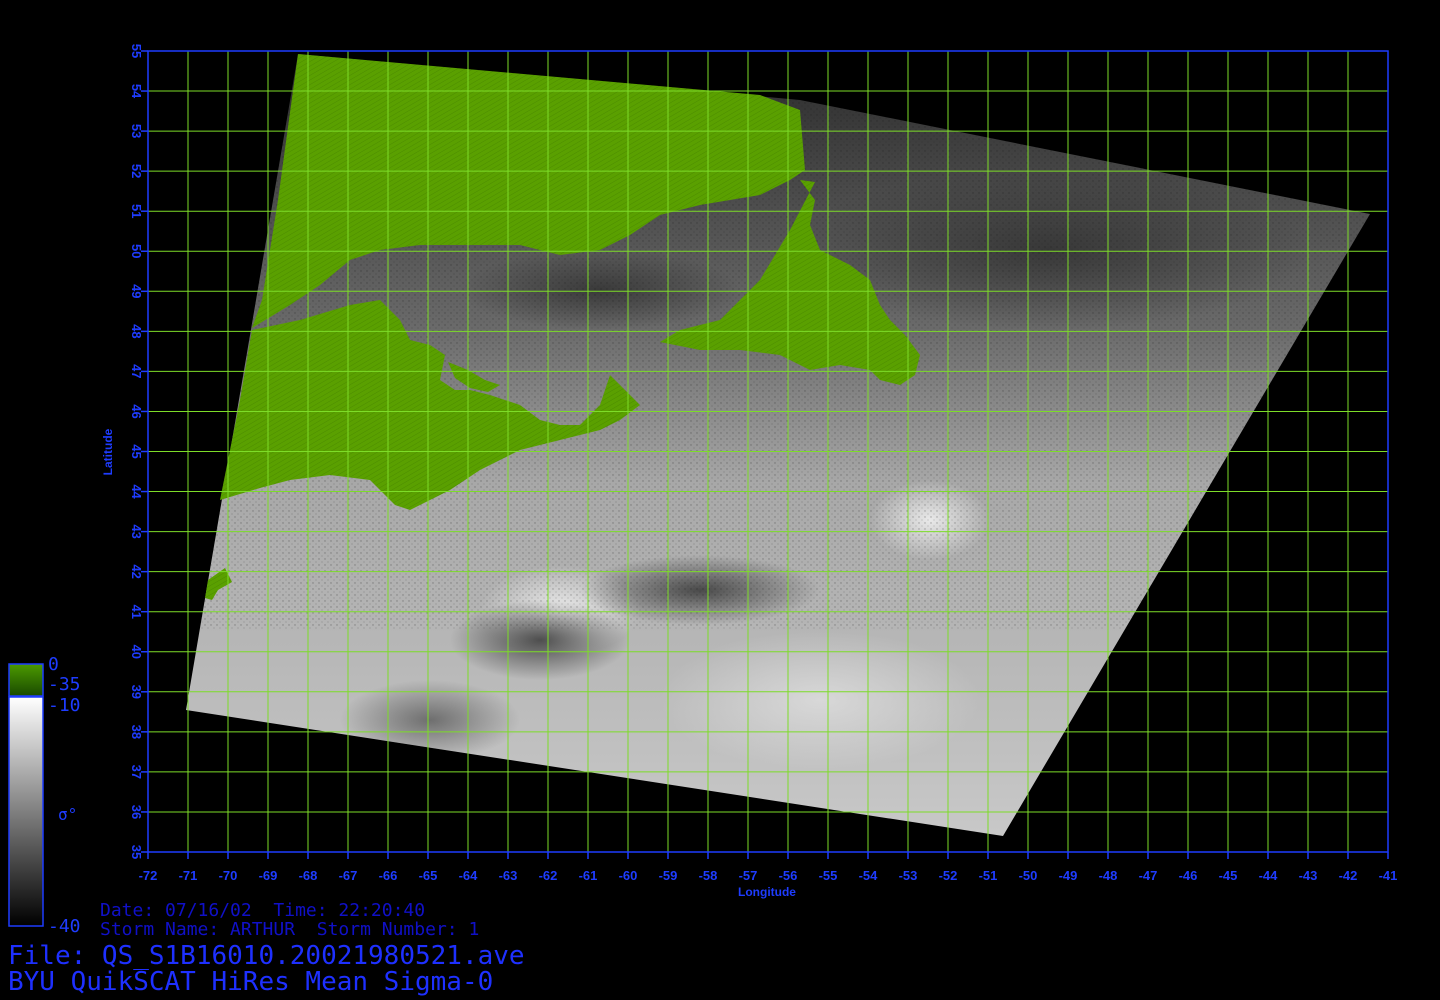 This screenshot has height=1000, width=1440. Describe the element at coordinates (136, 652) in the screenshot. I see `lat-tick-label: 40` at that location.